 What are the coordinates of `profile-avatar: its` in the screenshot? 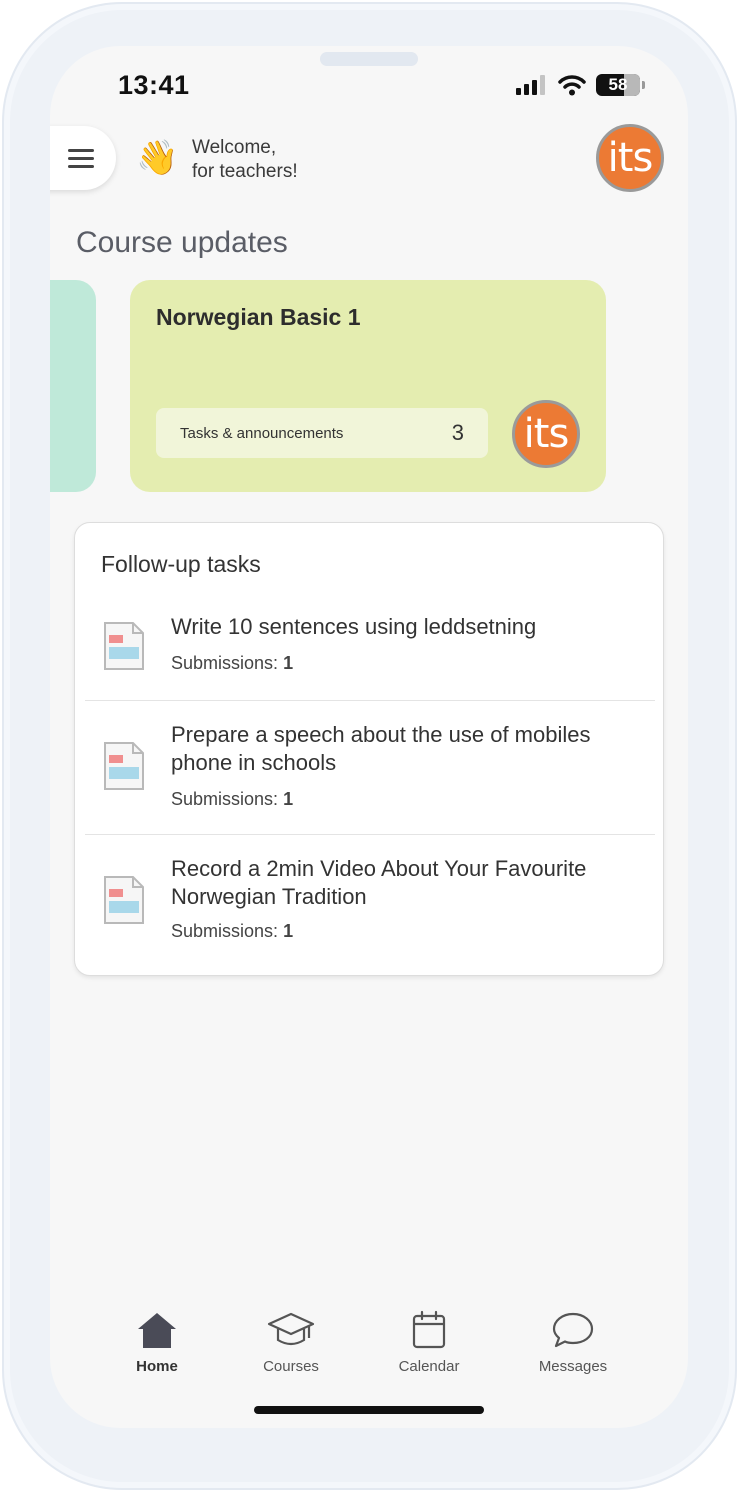 It's located at (630, 158).